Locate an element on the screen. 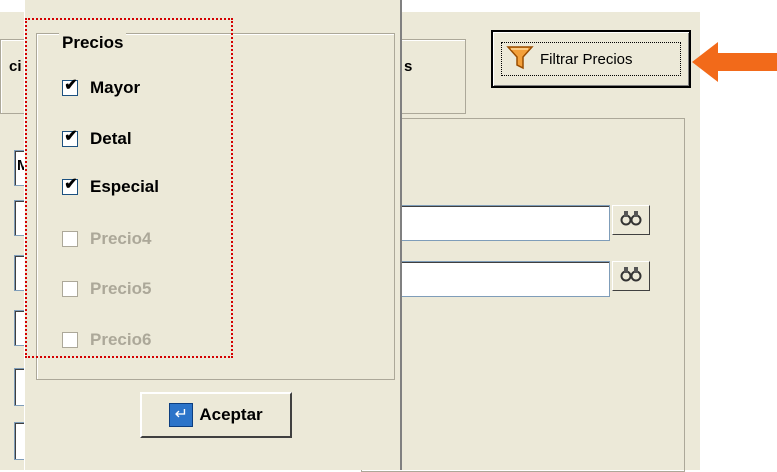  accept-button: ↵ Aceptar is located at coordinates (216, 415).